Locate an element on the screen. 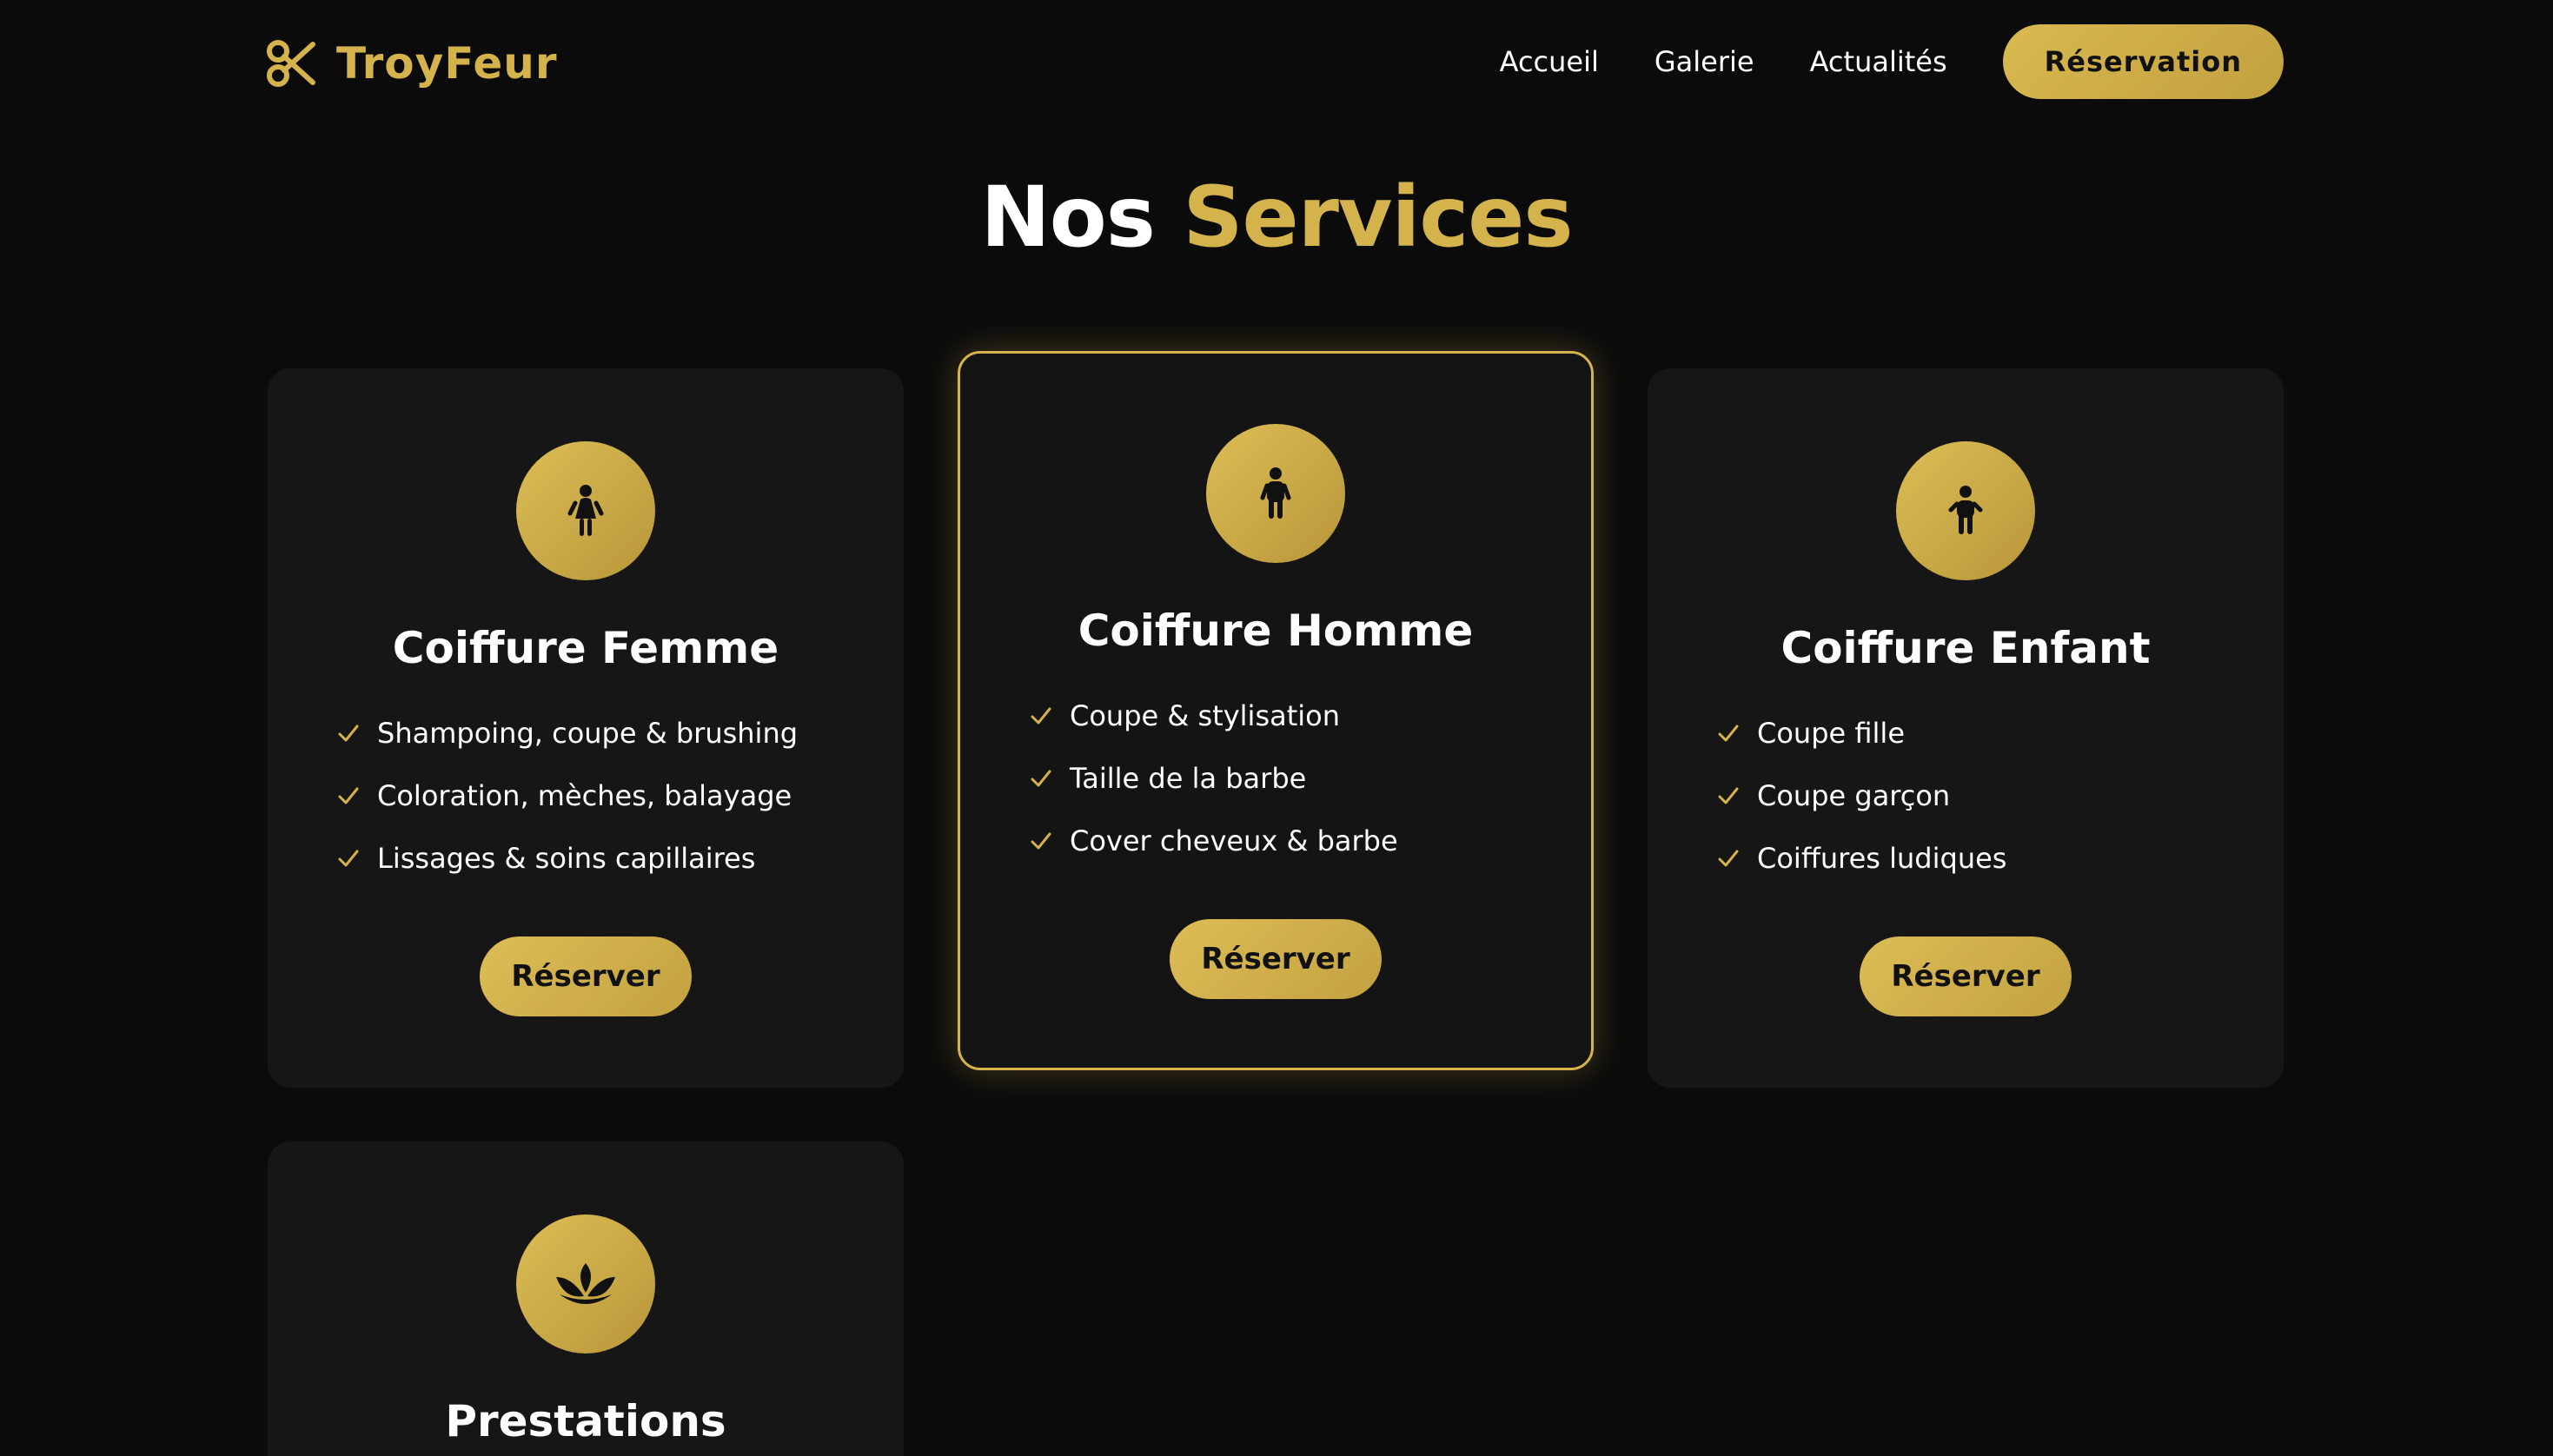 This screenshot has height=1456, width=2553. logo: TroyFeur is located at coordinates (412, 63).